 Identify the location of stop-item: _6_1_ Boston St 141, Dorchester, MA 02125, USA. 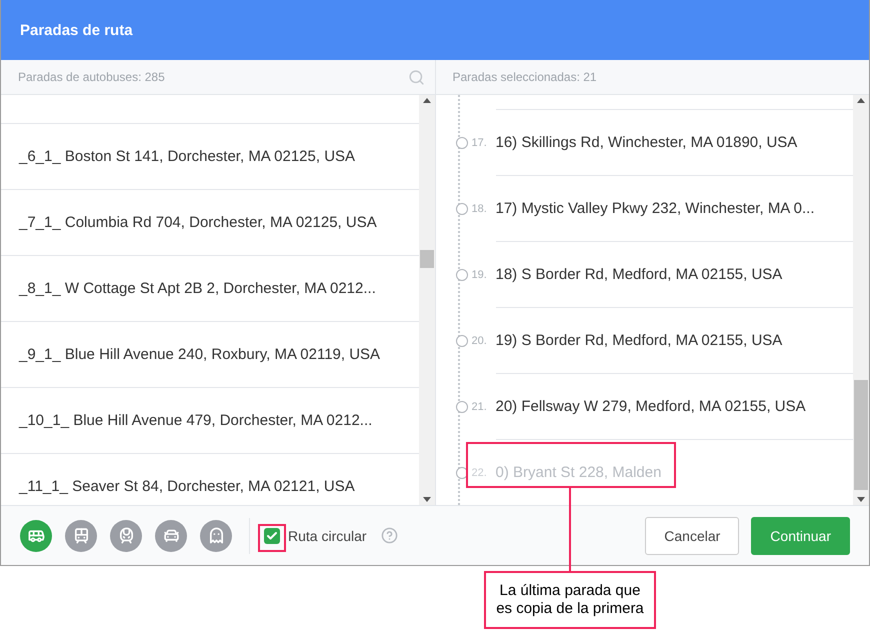
(209, 156).